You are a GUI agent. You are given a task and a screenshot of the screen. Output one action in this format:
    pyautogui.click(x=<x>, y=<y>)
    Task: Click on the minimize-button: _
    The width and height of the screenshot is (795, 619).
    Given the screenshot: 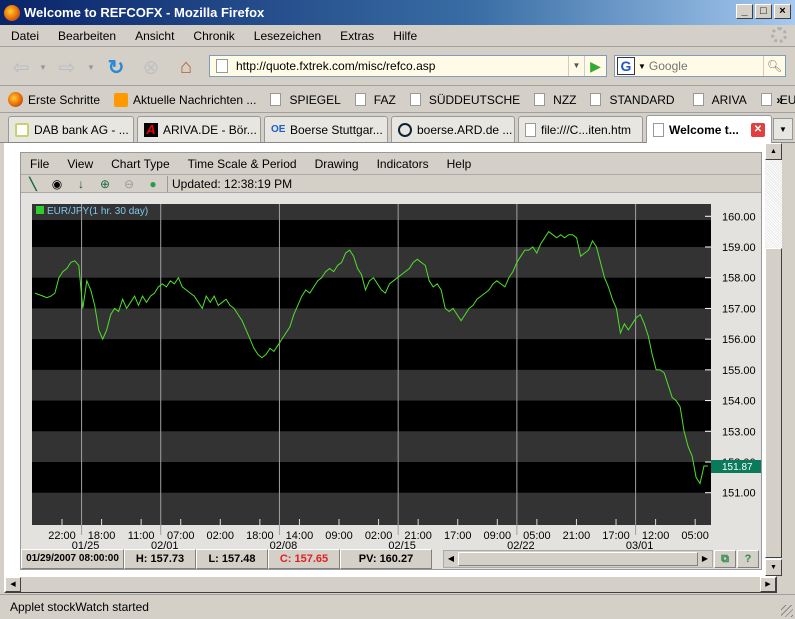 What is the action you would take?
    pyautogui.click(x=744, y=11)
    